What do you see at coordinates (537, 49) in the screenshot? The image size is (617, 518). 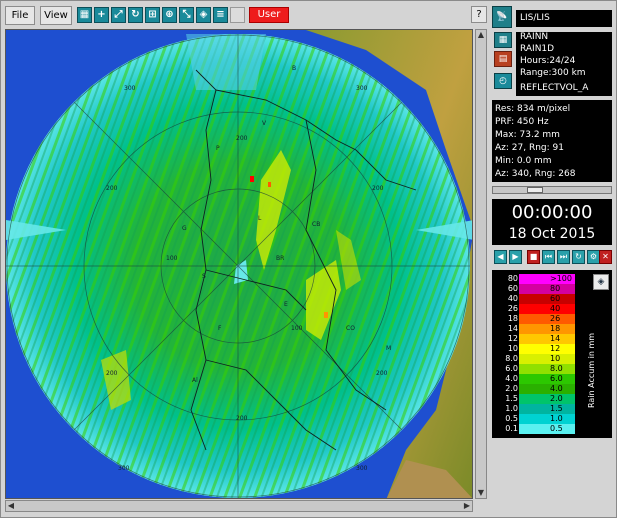 I see `product-2: RAIN1D` at bounding box center [537, 49].